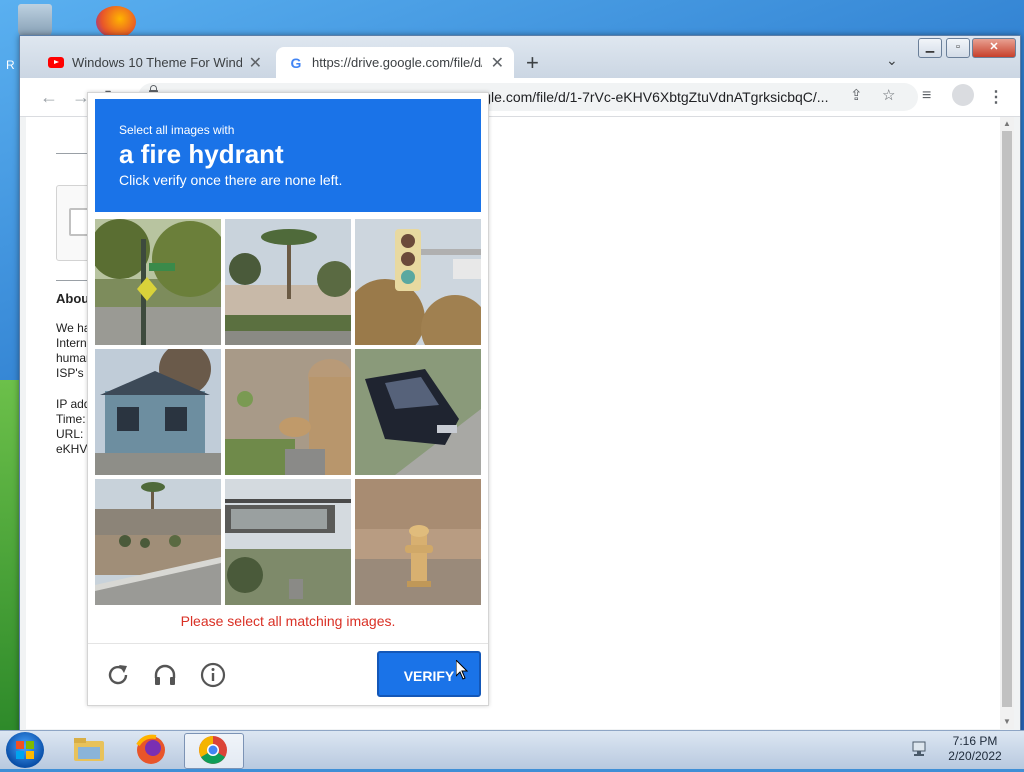  Describe the element at coordinates (532, 63) in the screenshot. I see `new-tab-button: +` at that location.